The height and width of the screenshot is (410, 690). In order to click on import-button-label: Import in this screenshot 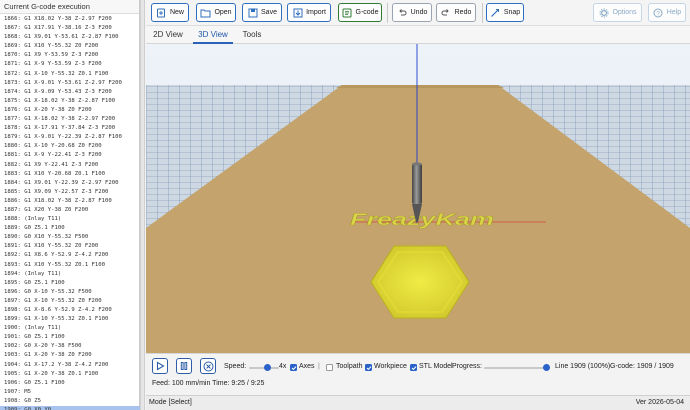, I will do `click(316, 12)`.